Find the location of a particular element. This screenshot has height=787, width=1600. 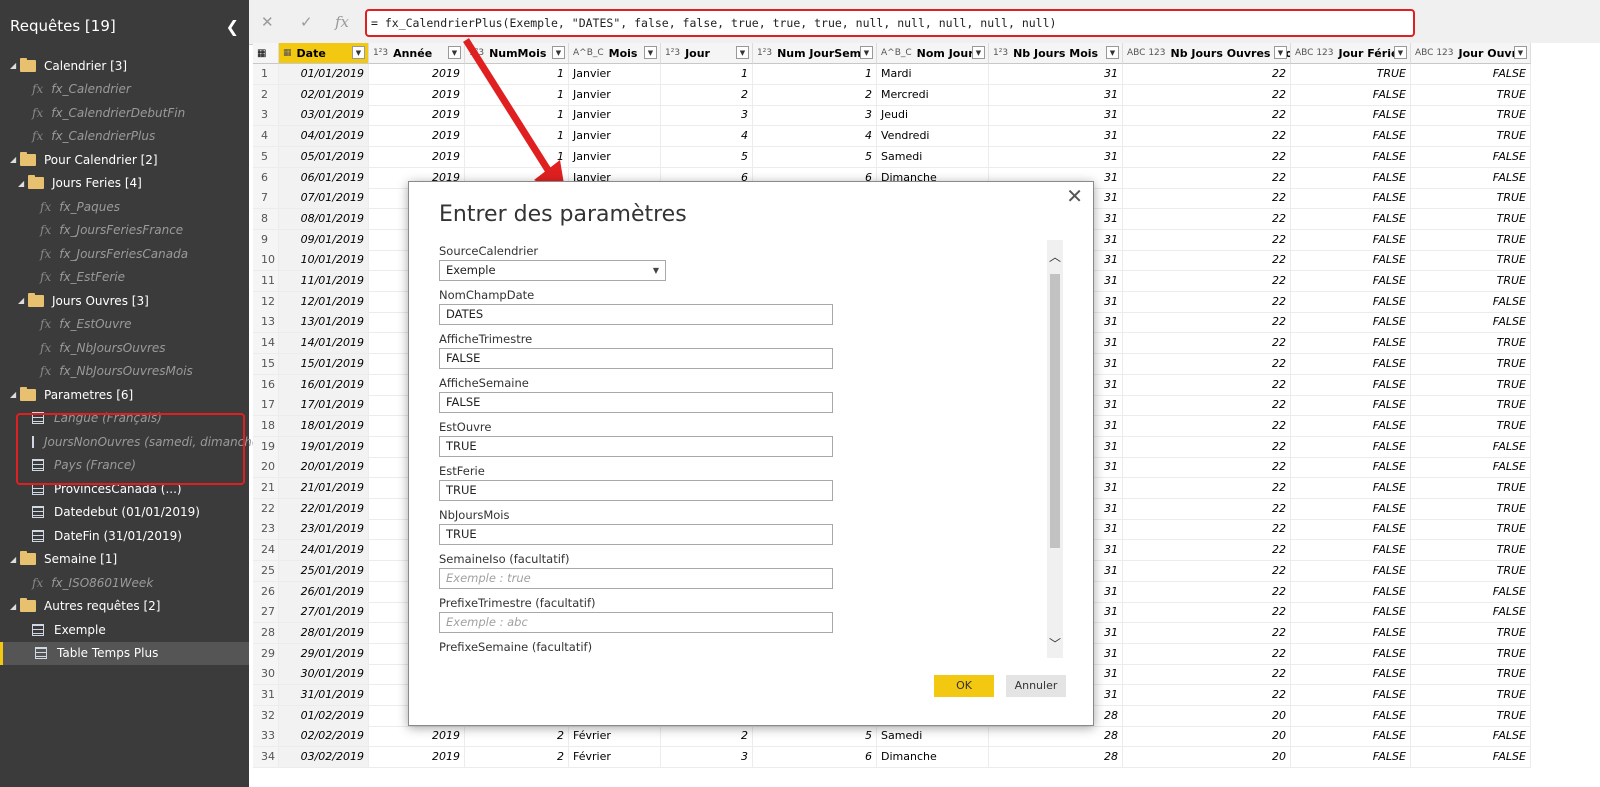

row-number: 3 is located at coordinates (266, 116).